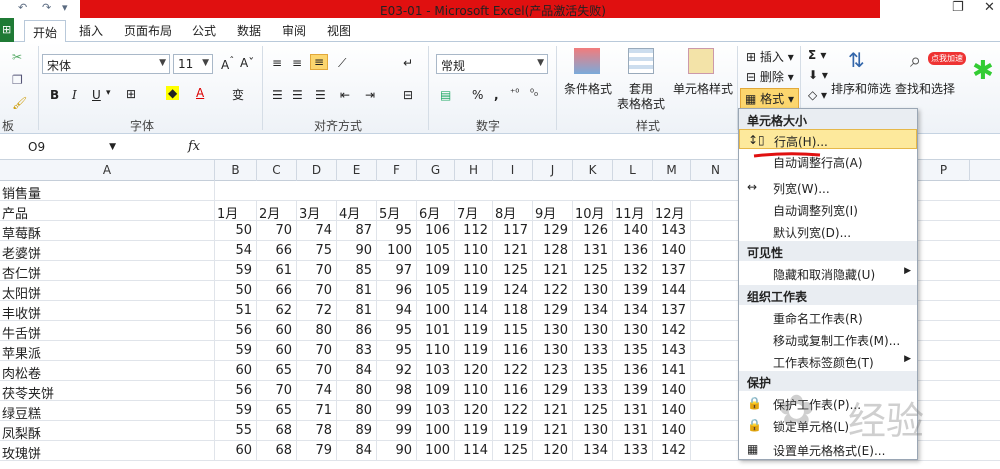 The width and height of the screenshot is (1000, 469). I want to click on value-cell: 101, so click(436, 331).